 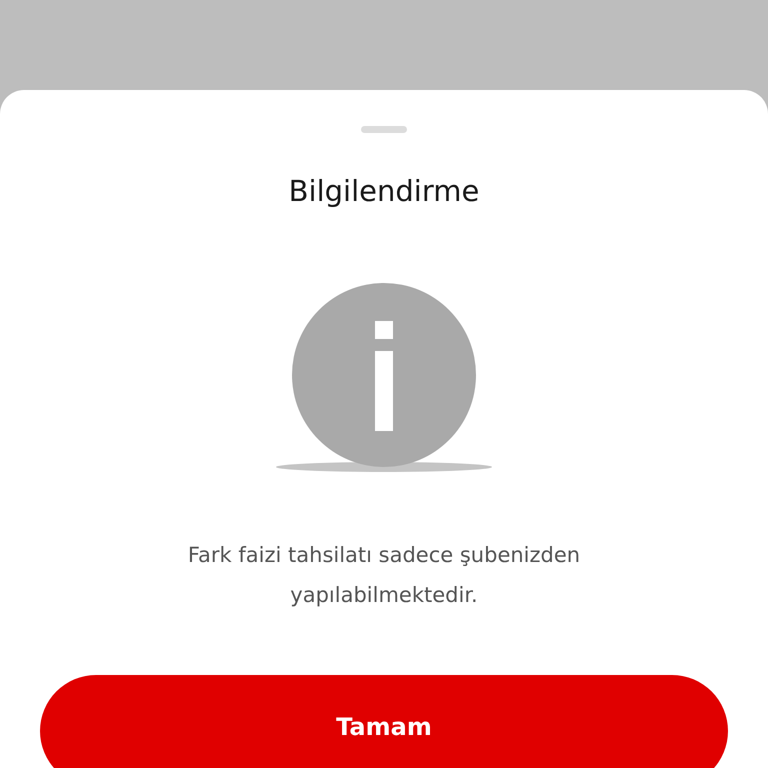 What do you see at coordinates (384, 378) in the screenshot?
I see `info-icon` at bounding box center [384, 378].